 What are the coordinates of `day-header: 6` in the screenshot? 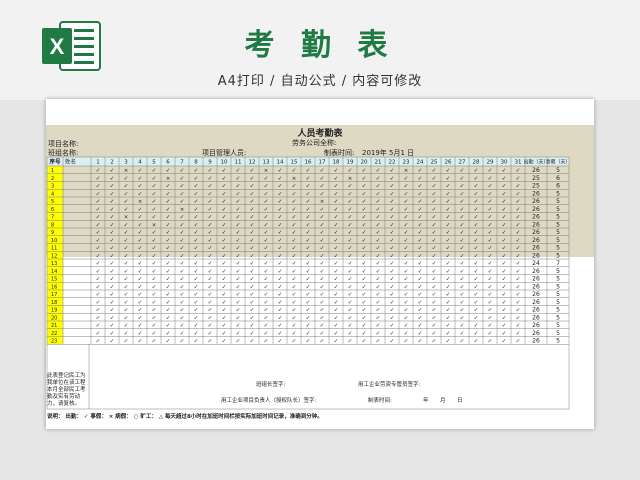 It's located at (168, 163).